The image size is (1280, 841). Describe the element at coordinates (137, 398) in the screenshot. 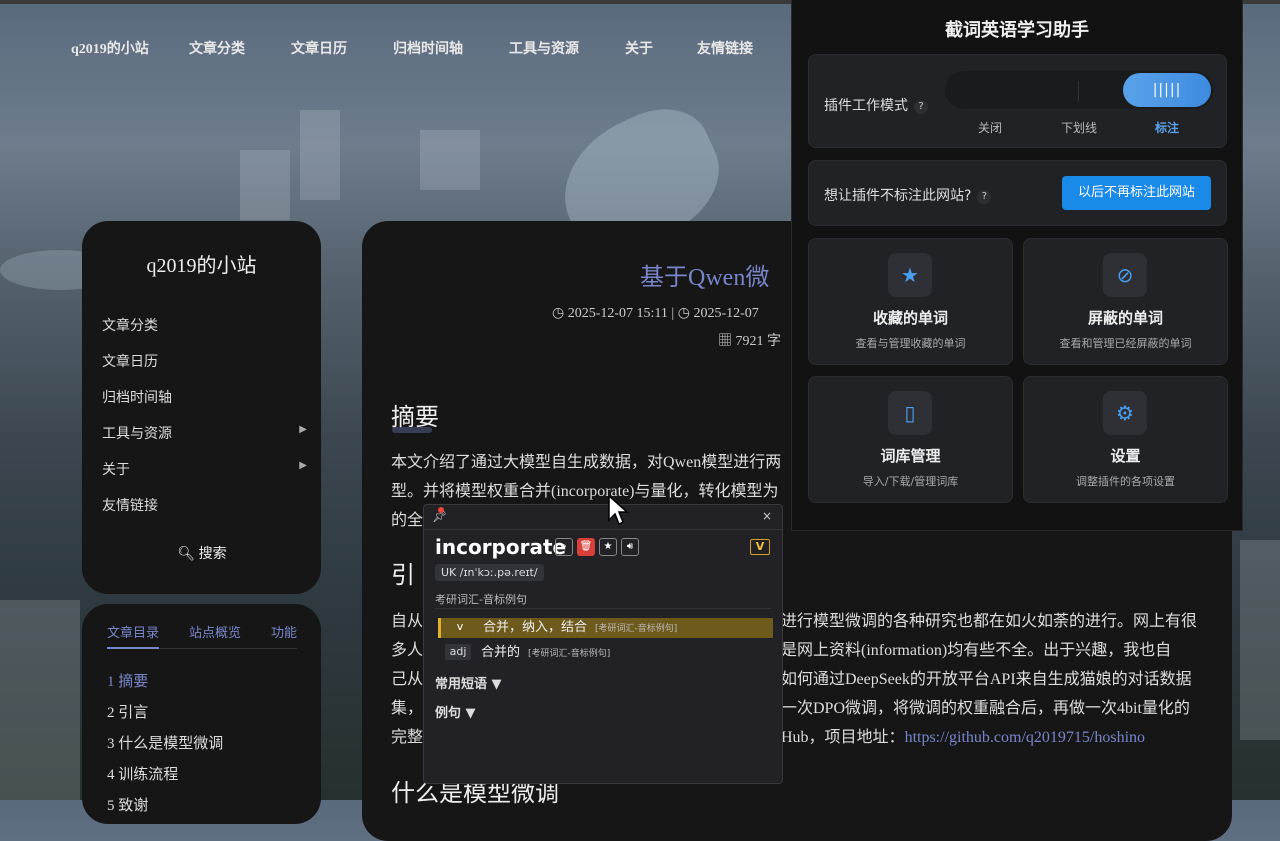

I see `sidebar-item-label: 归档时间轴` at that location.